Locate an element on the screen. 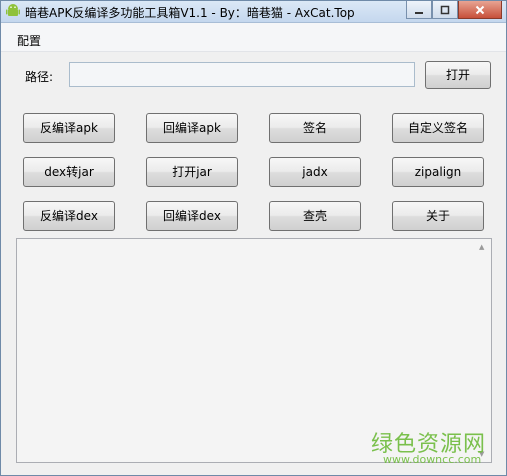 The image size is (507, 476). window-controls is located at coordinates (454, 10).